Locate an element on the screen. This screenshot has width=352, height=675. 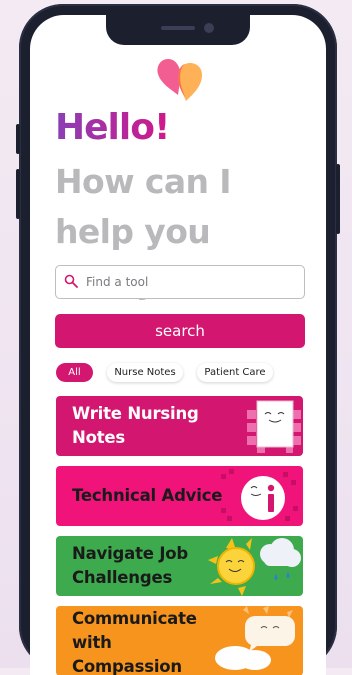
tool-card-label: Technical Advice is located at coordinates (147, 495).